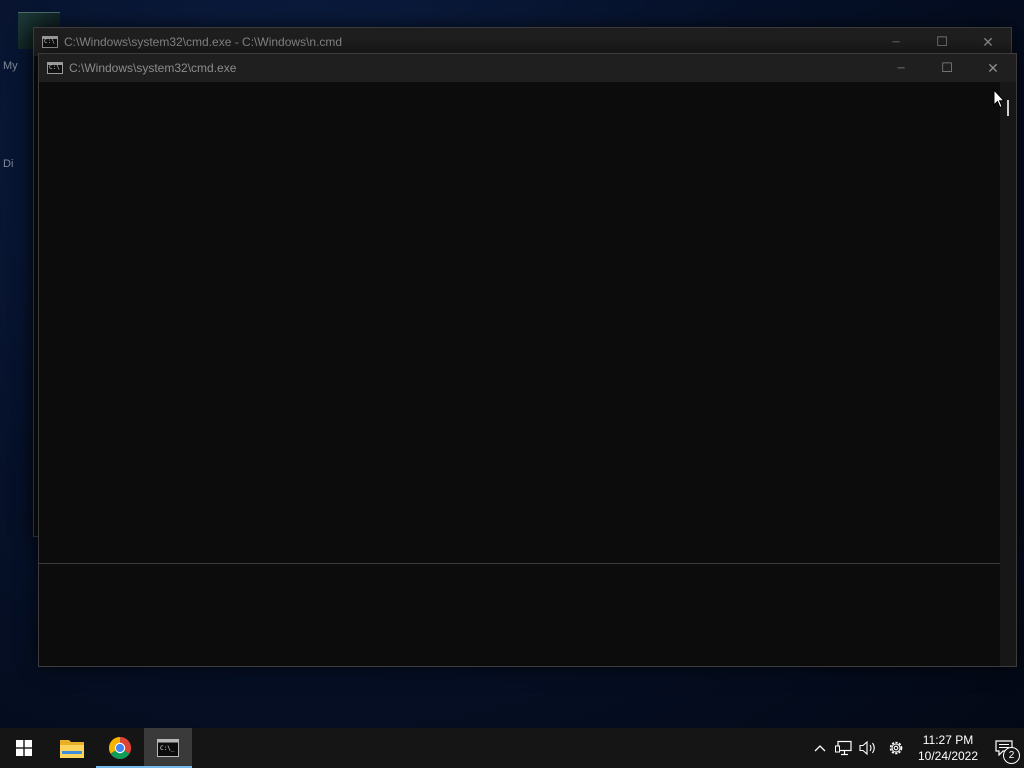  What do you see at coordinates (999, 99) in the screenshot?
I see `mouse-cursor-icon` at bounding box center [999, 99].